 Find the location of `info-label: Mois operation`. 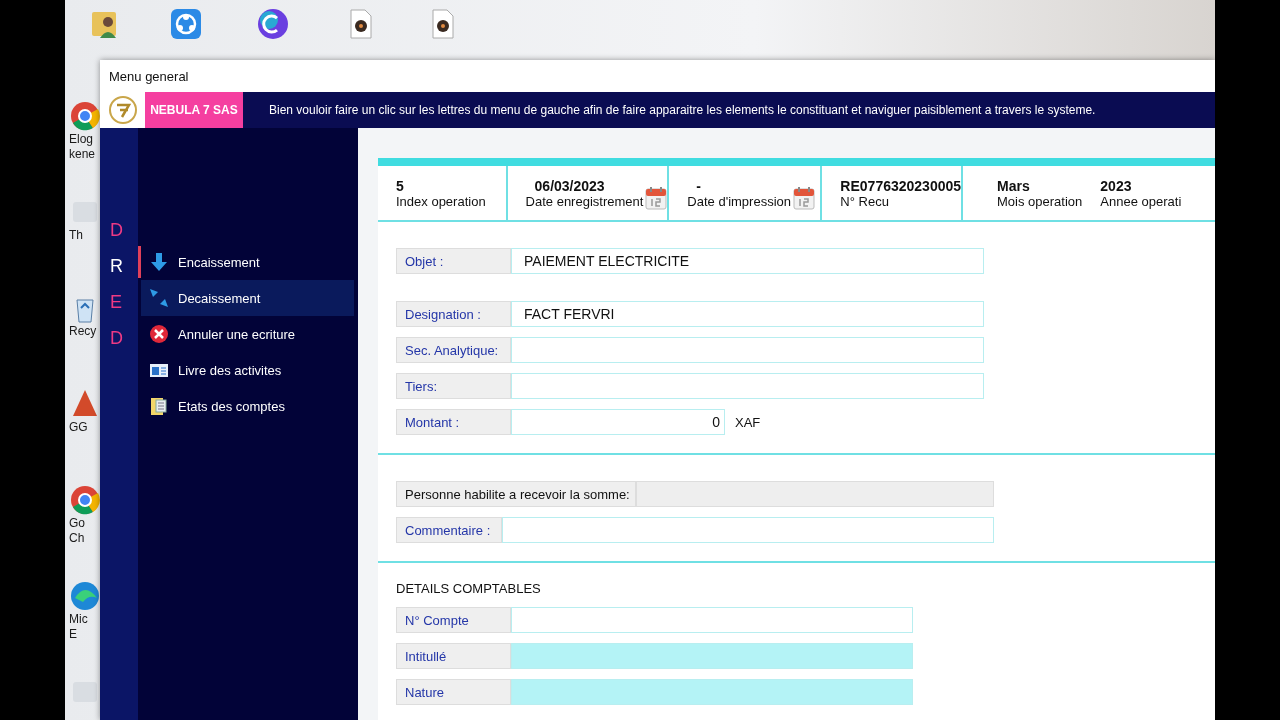

info-label: Mois operation is located at coordinates (1040, 201).